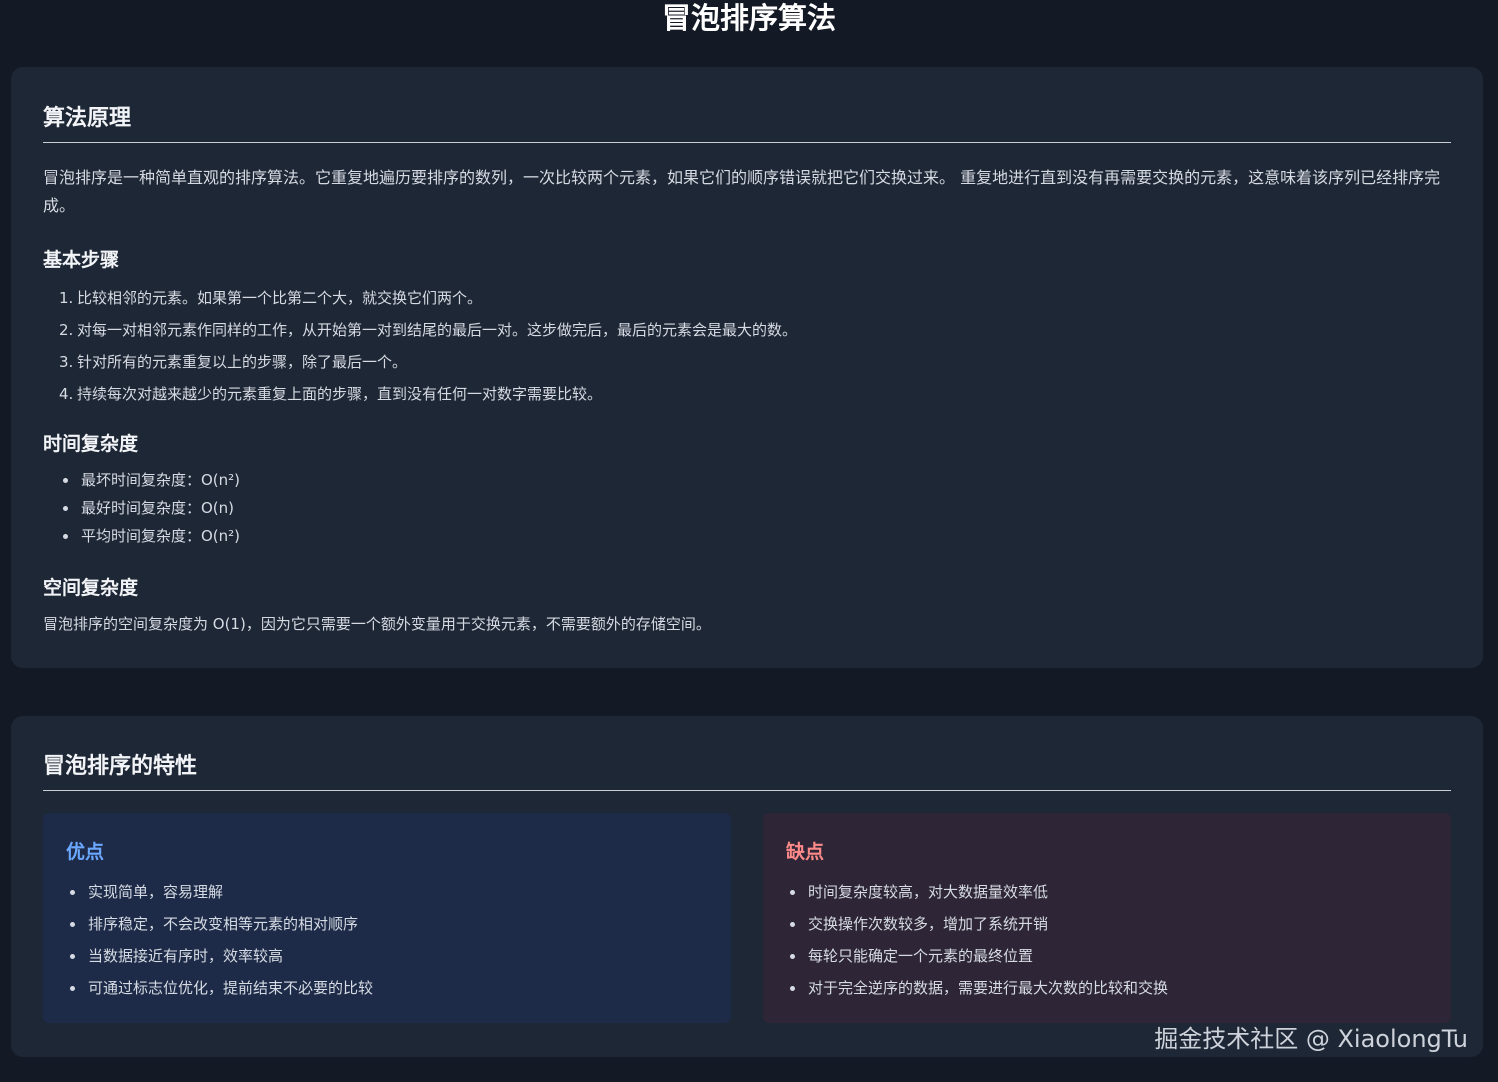 The width and height of the screenshot is (1498, 1082). Describe the element at coordinates (91, 444) in the screenshot. I see `time-complexity-heading: 时间复杂度` at that location.